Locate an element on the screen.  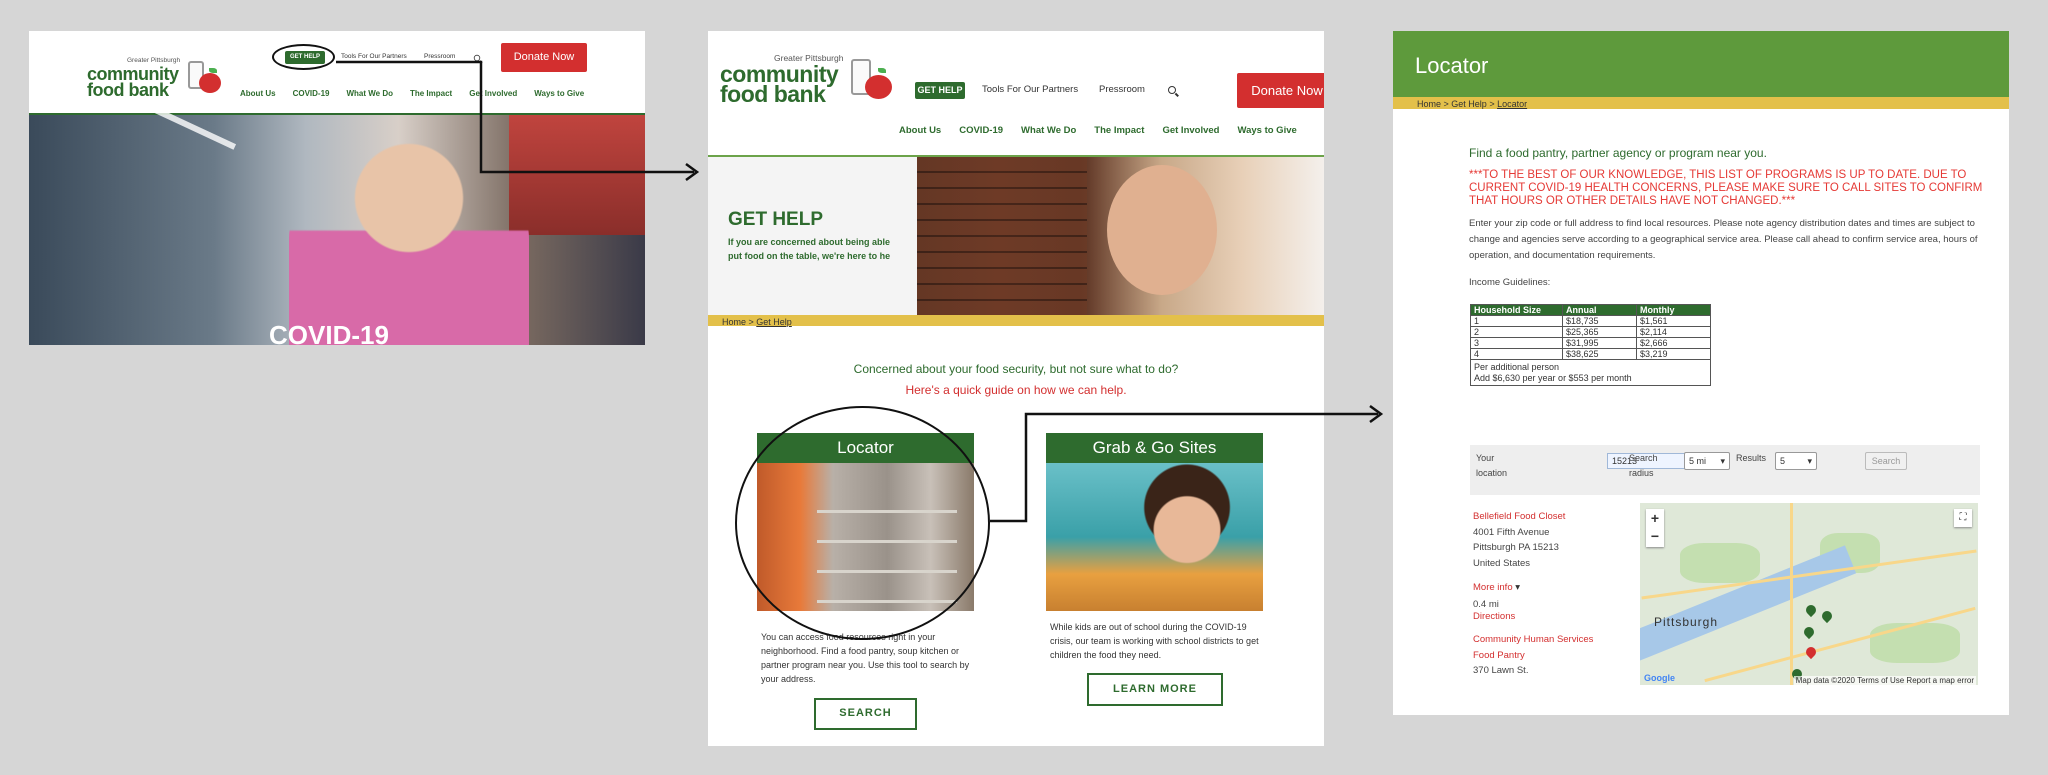
search-button: SEARCH is located at coordinates (865, 714).